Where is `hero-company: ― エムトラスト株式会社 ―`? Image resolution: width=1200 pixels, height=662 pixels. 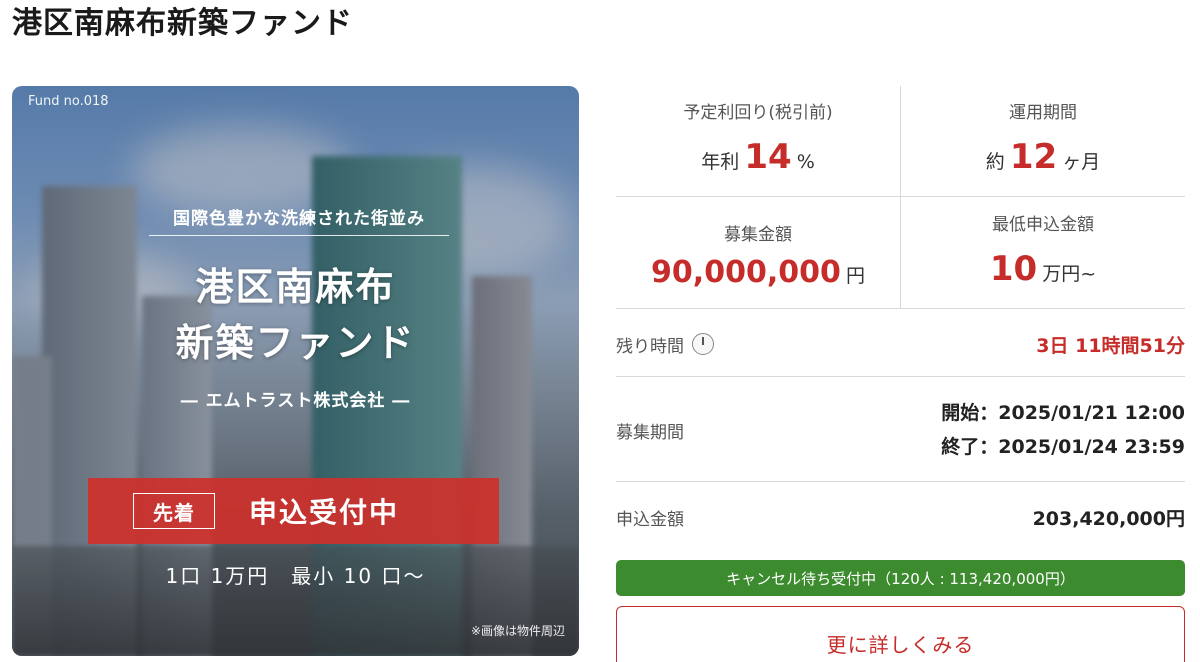
hero-company: ― エムトラスト株式会社 ― is located at coordinates (295, 401).